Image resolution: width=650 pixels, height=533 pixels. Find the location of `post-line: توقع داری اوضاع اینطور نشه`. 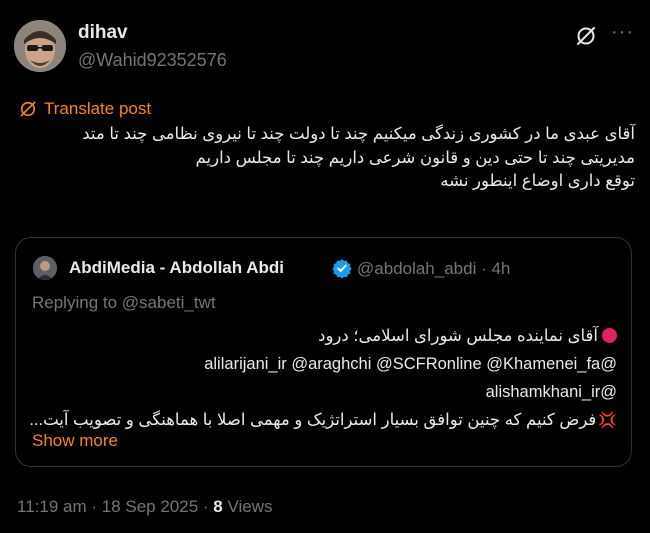

post-line: توقع داری اوضاع اینطور نشه is located at coordinates (537, 181).